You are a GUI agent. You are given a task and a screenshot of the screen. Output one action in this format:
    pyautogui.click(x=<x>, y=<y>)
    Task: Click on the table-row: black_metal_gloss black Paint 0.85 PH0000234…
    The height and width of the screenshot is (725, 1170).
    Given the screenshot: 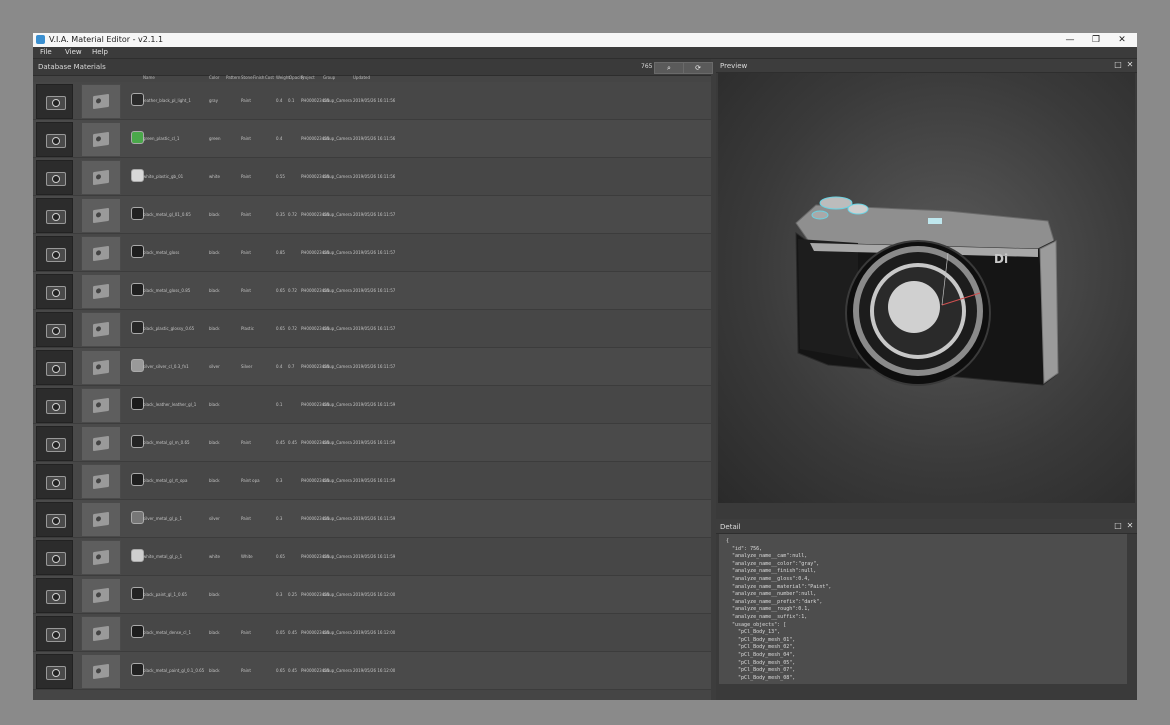 What is the action you would take?
    pyautogui.click(x=372, y=253)
    